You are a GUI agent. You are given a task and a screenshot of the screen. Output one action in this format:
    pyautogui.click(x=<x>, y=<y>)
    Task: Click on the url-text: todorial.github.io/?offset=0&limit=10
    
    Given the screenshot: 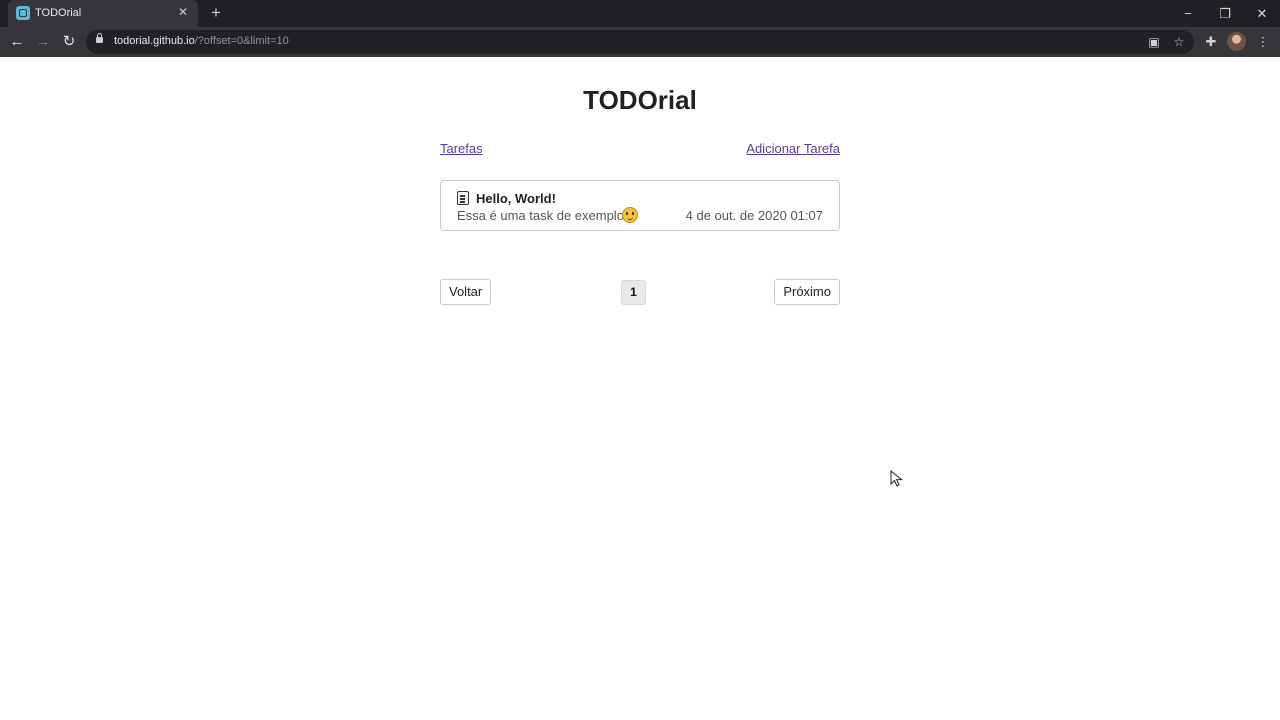 What is the action you would take?
    pyautogui.click(x=201, y=41)
    